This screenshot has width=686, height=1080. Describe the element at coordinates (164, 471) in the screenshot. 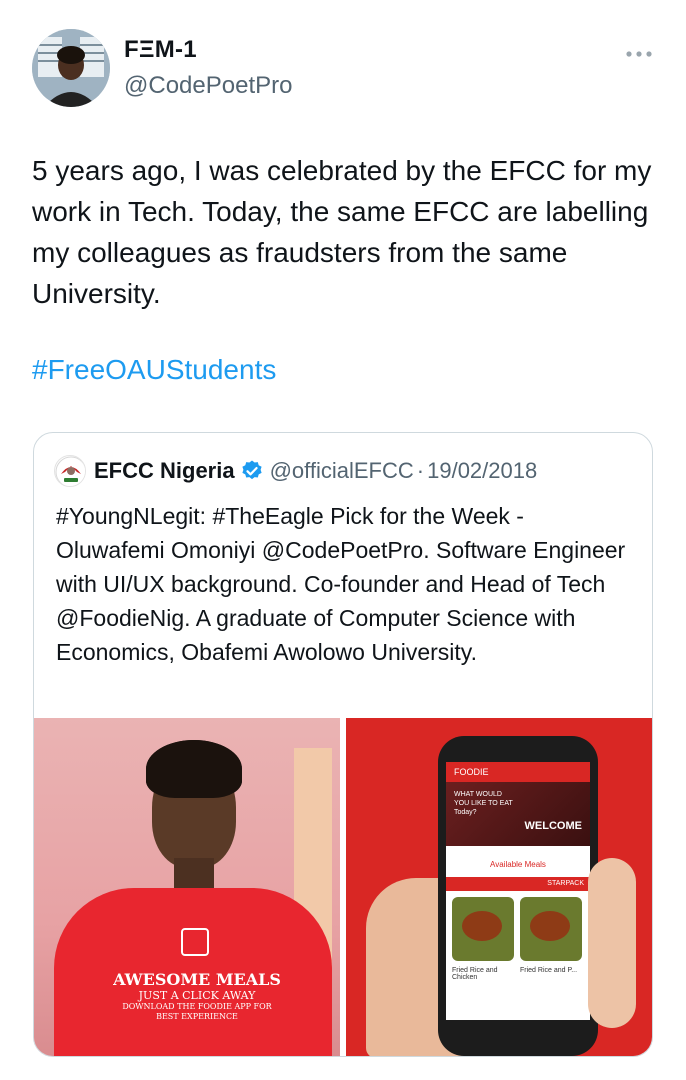

I see `quoted-display-name: EFCC Nigeria` at that location.